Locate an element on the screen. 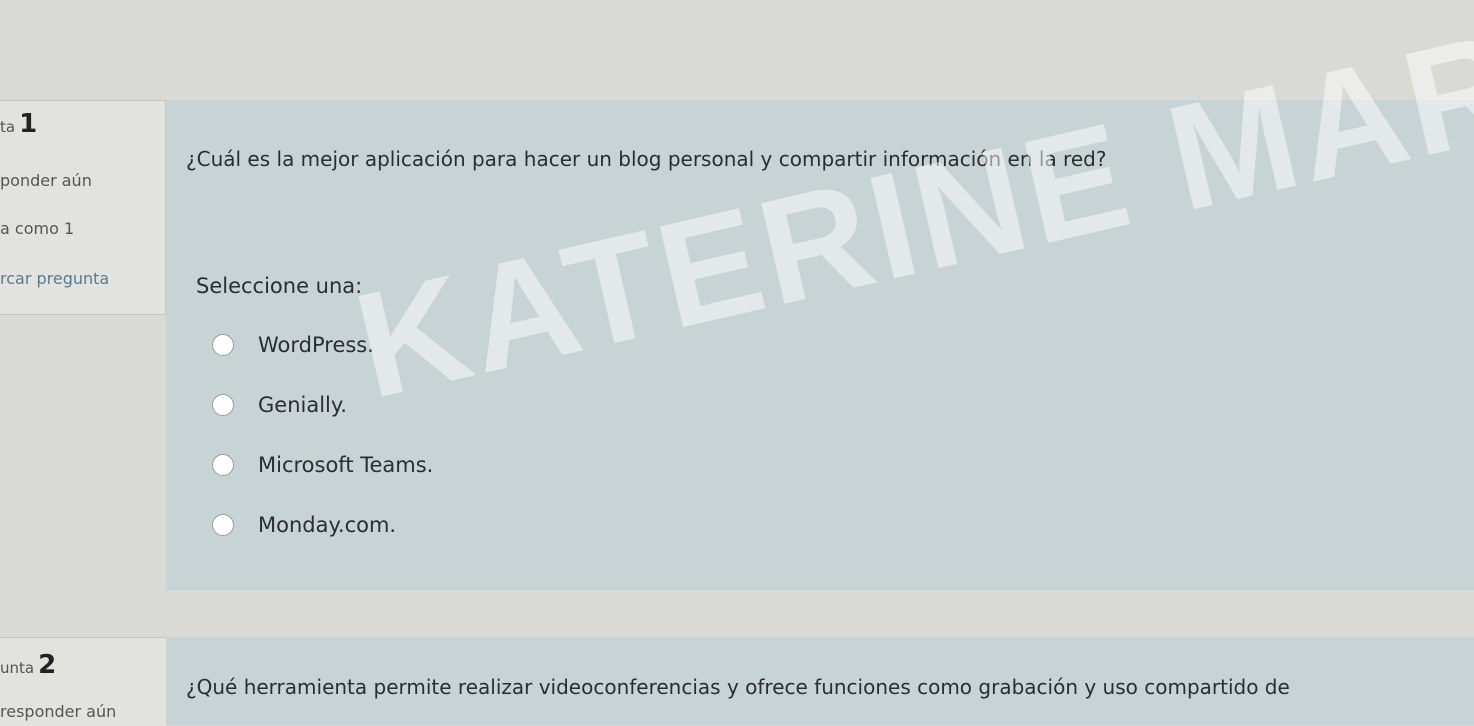  select-one-label: Seleccione una: is located at coordinates (279, 286).